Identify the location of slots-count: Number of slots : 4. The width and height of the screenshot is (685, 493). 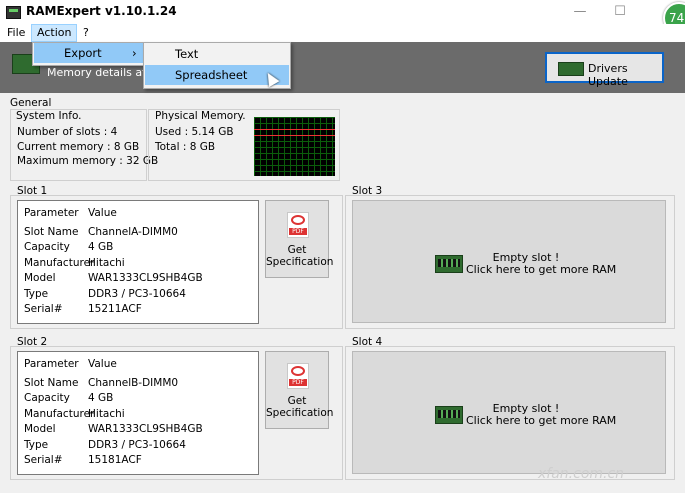
(67, 132).